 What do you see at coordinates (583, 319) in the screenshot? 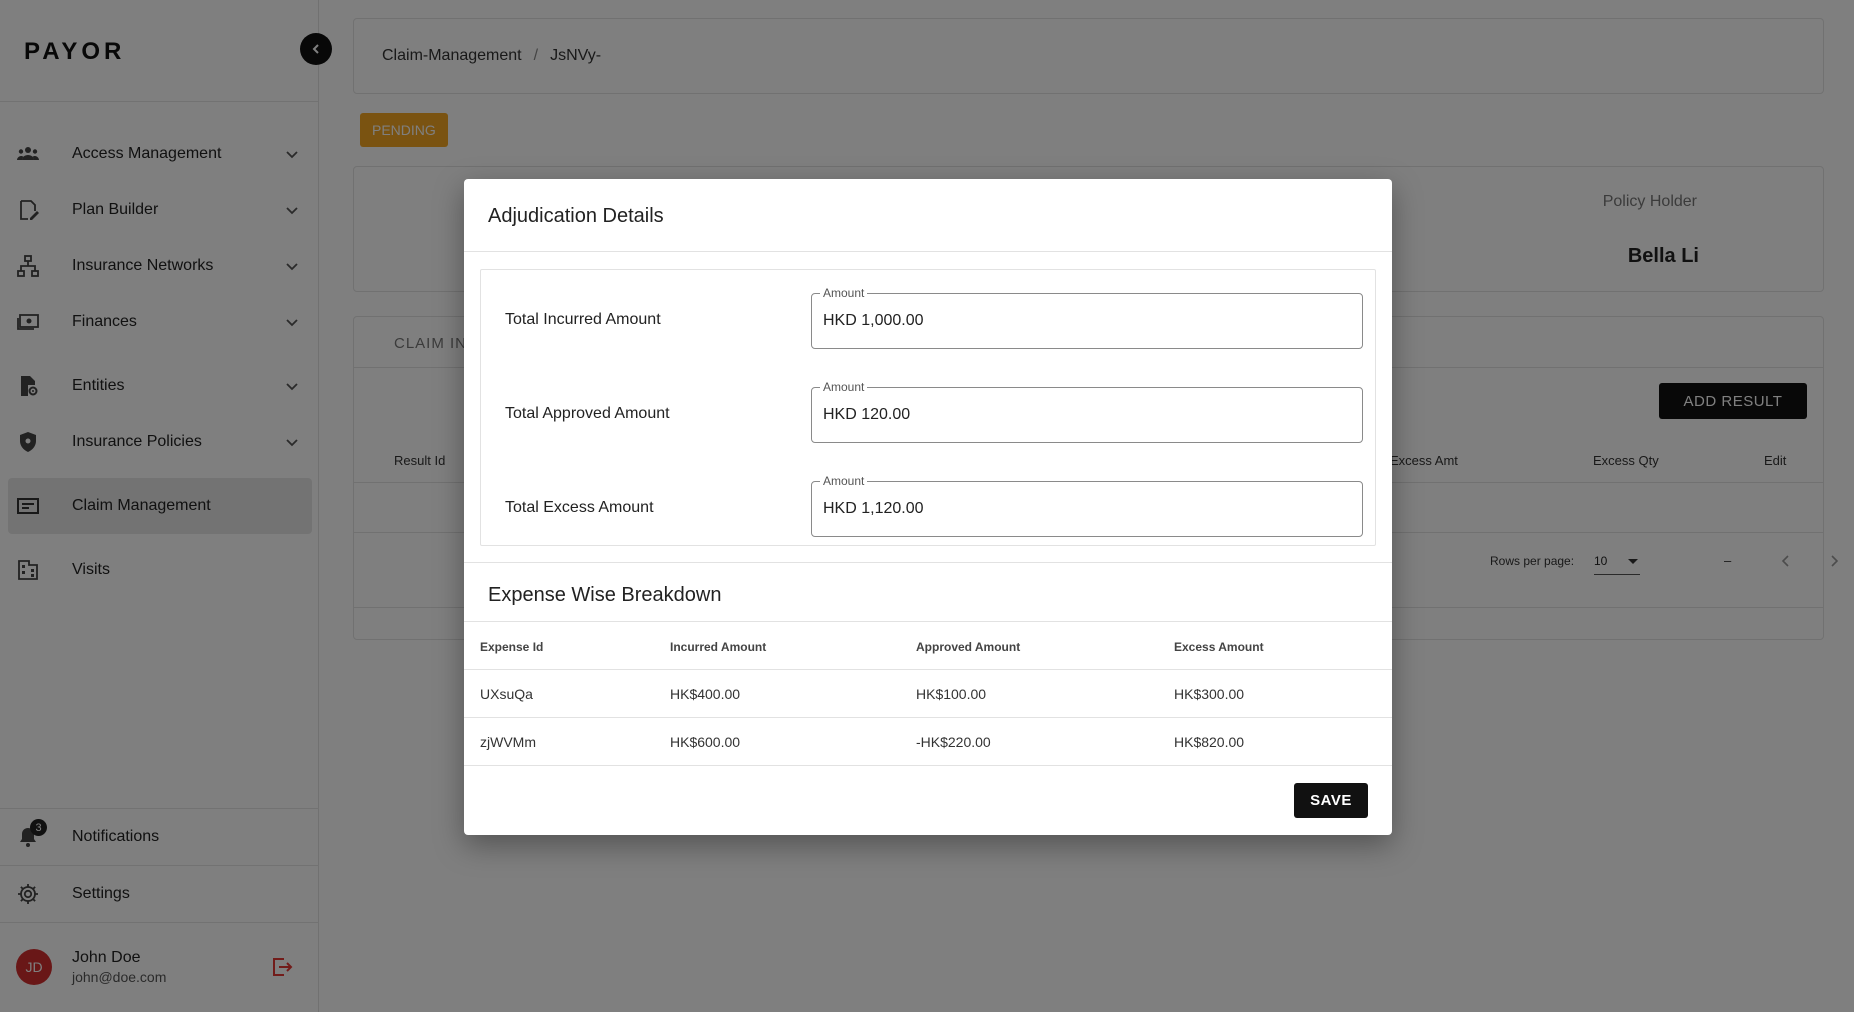
I see `total-incurred-label: Total Incurred Amount` at bounding box center [583, 319].